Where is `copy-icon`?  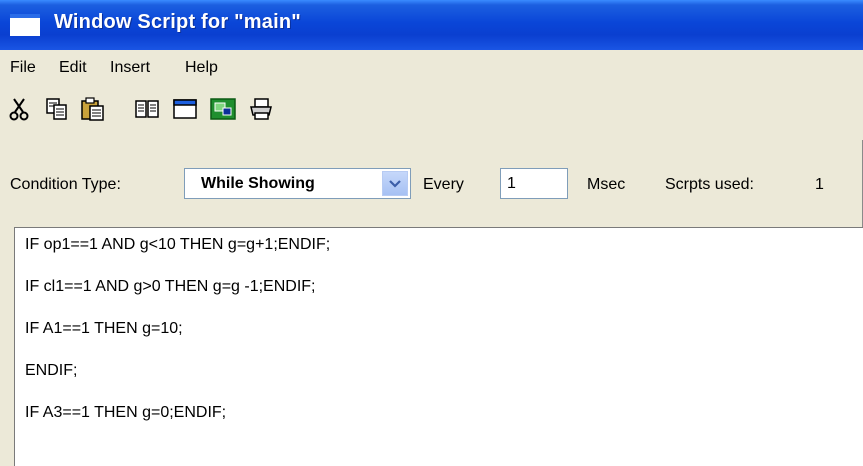
copy-icon is located at coordinates (57, 109).